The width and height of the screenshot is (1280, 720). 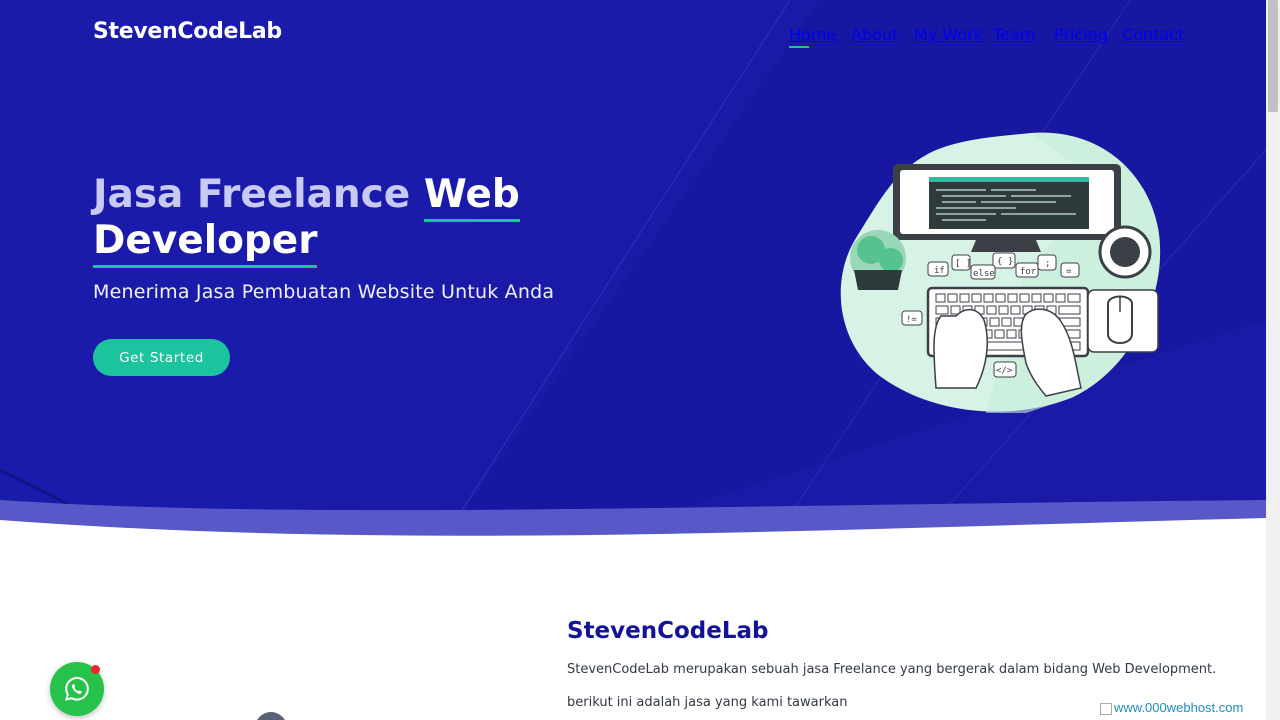 What do you see at coordinates (258, 194) in the screenshot?
I see `headline-text-1: Jasa Freelance` at bounding box center [258, 194].